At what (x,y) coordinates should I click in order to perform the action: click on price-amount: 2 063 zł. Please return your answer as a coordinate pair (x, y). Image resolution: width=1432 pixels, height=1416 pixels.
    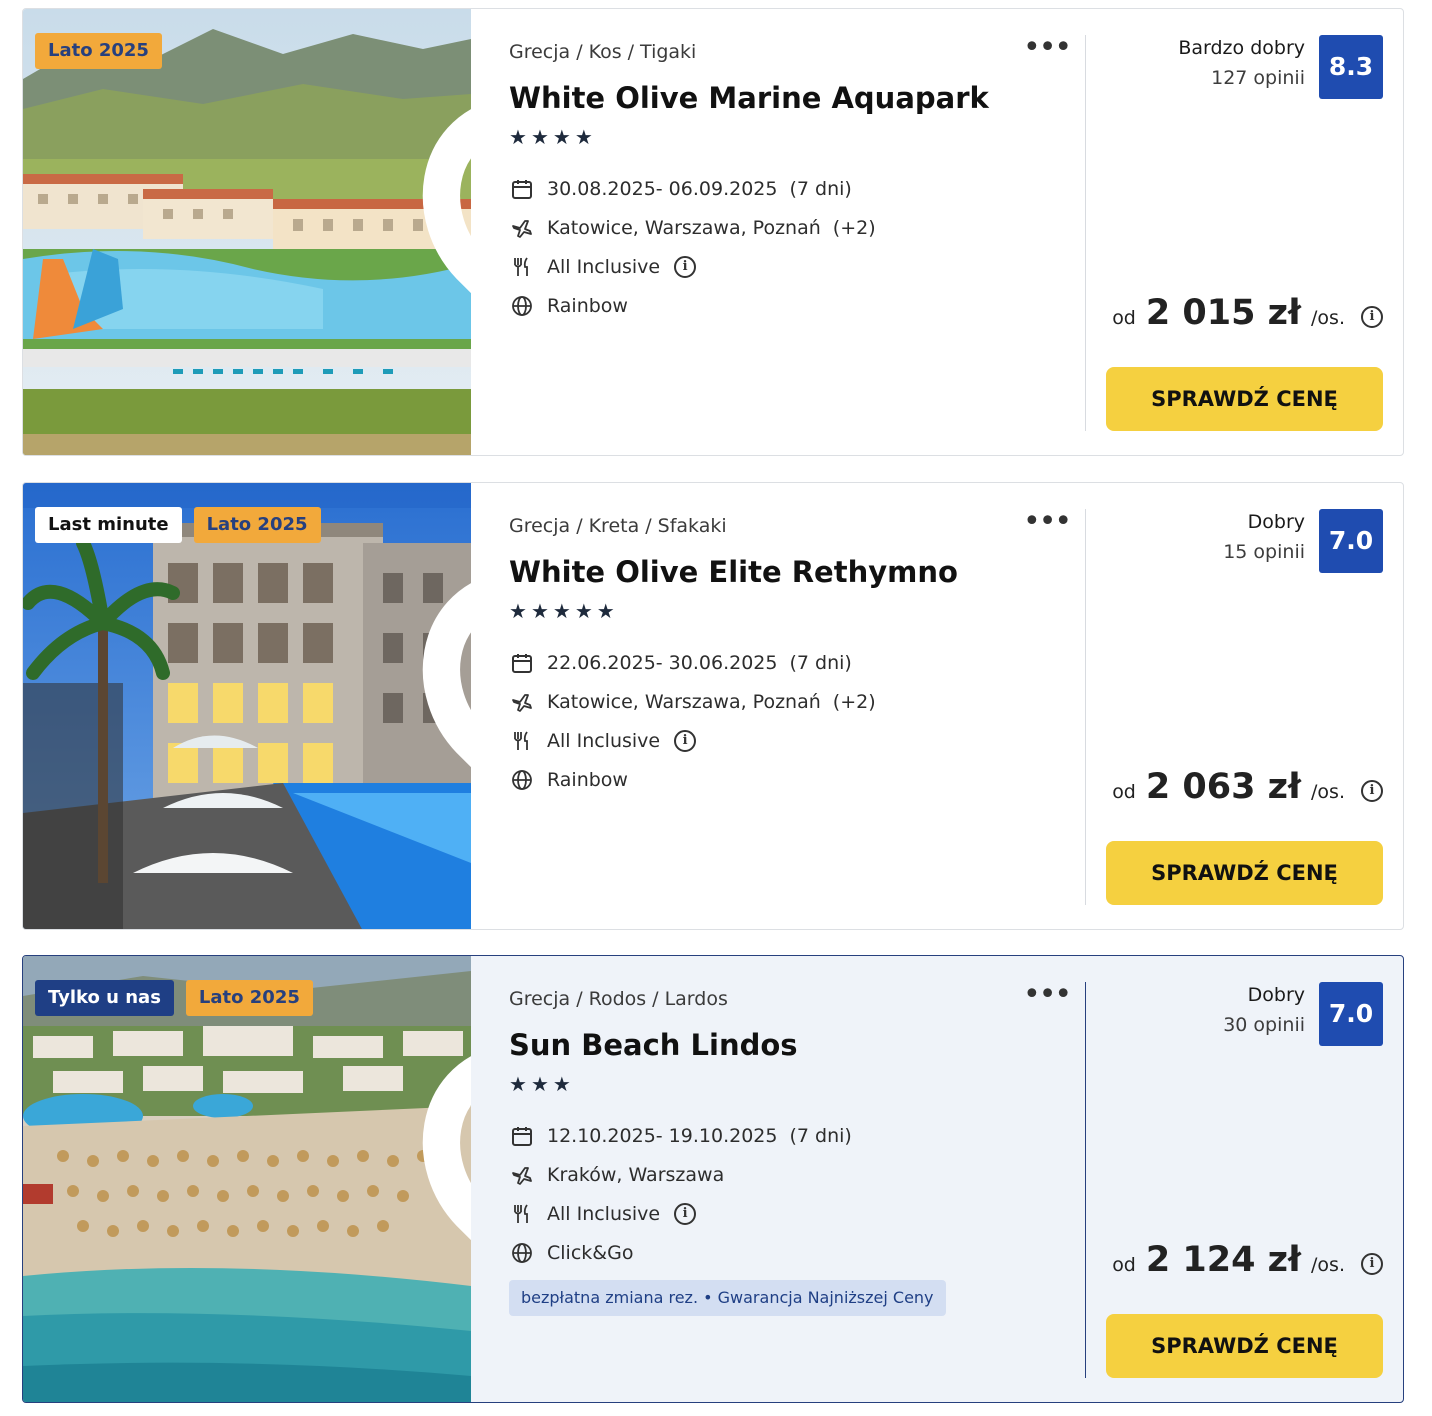
    Looking at the image, I should click on (1223, 787).